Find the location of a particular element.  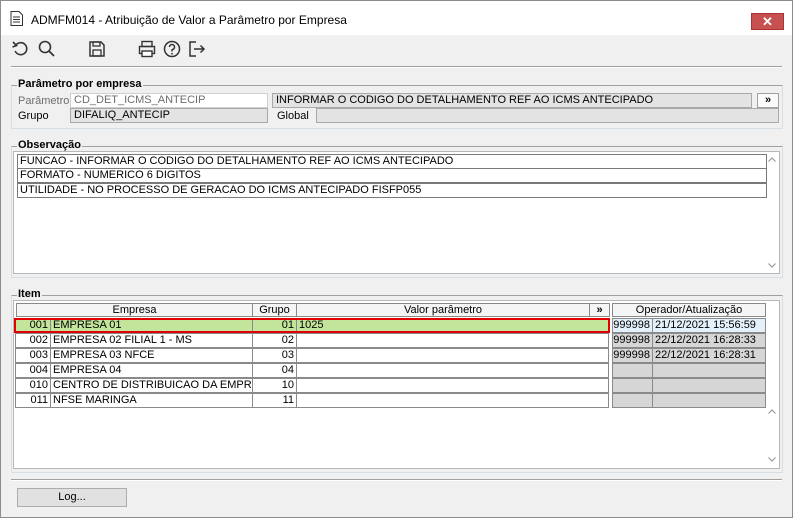

row-empresa: EMPRESA 01 is located at coordinates (151, 325).